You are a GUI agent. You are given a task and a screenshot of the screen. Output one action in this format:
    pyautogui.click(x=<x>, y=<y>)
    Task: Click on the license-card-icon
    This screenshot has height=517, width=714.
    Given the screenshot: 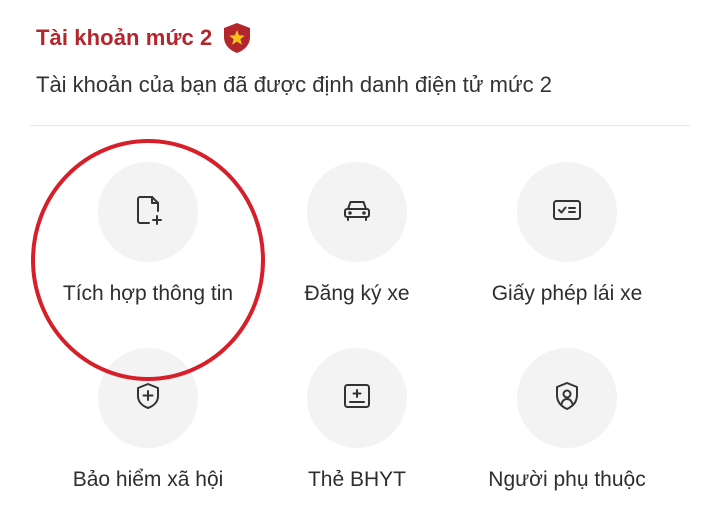 What is the action you would take?
    pyautogui.click(x=567, y=212)
    